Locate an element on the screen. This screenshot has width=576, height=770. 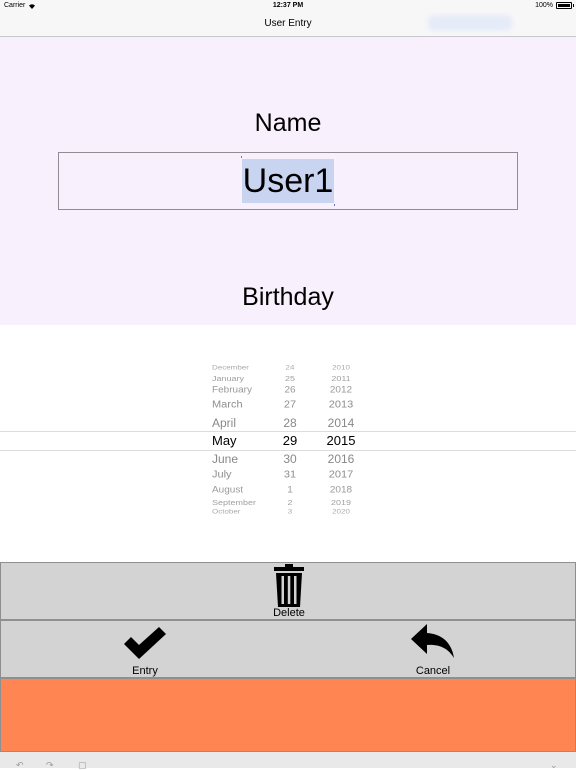
collapse-keyboard-icon: ⌄ is located at coordinates (554, 765).